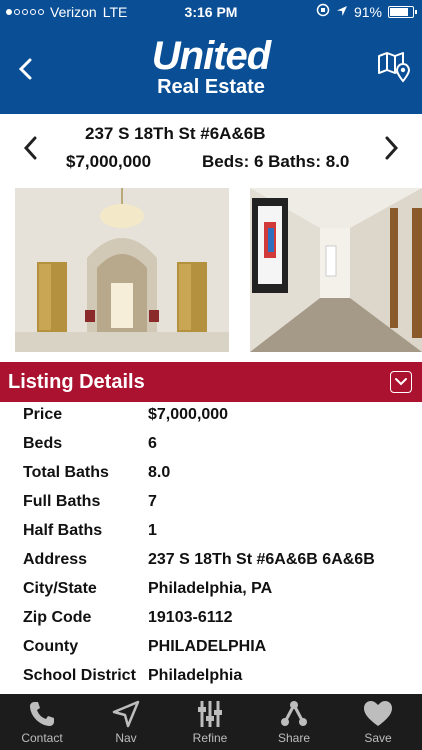  I want to click on detail-row-zip-code: Zip Code 19103-6112, so click(211, 619).